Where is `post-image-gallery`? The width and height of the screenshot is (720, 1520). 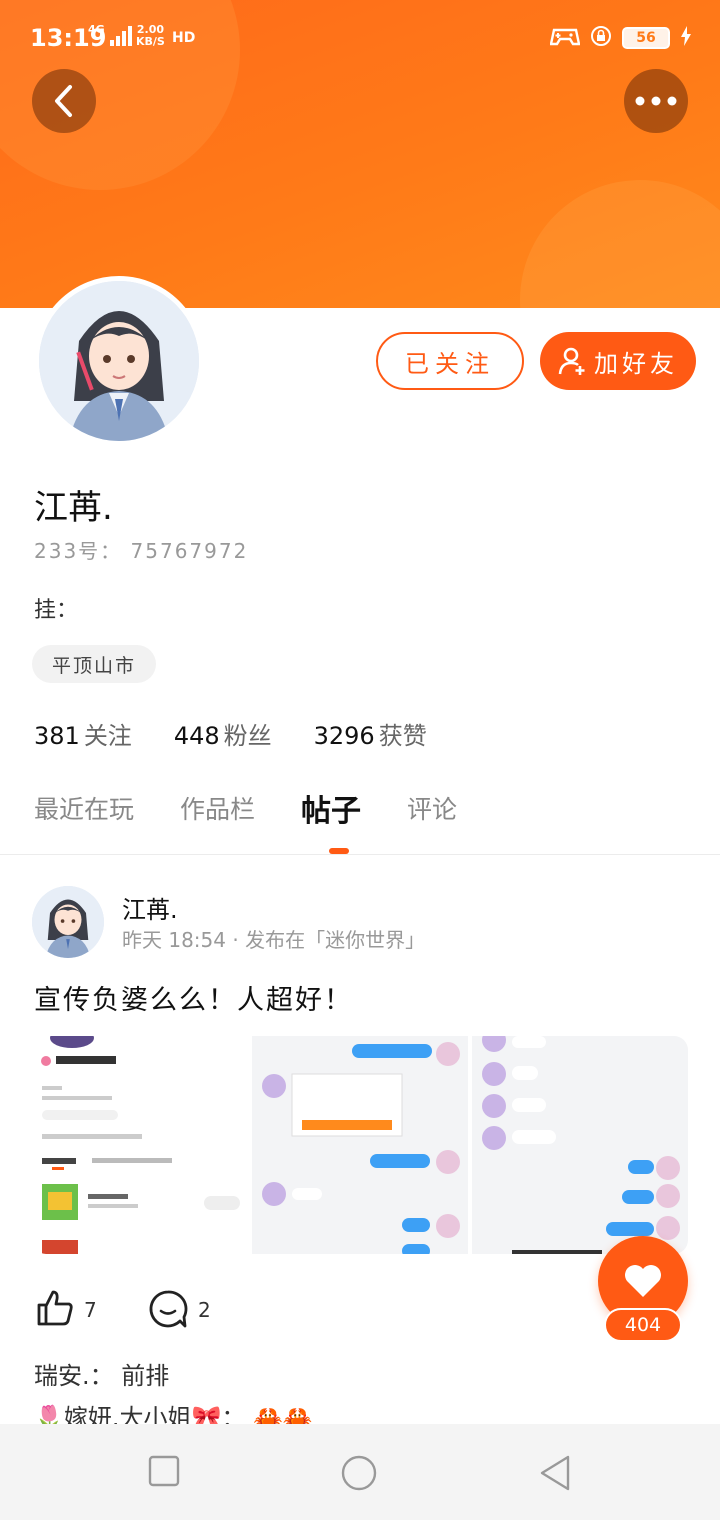 post-image-gallery is located at coordinates (360, 1145).